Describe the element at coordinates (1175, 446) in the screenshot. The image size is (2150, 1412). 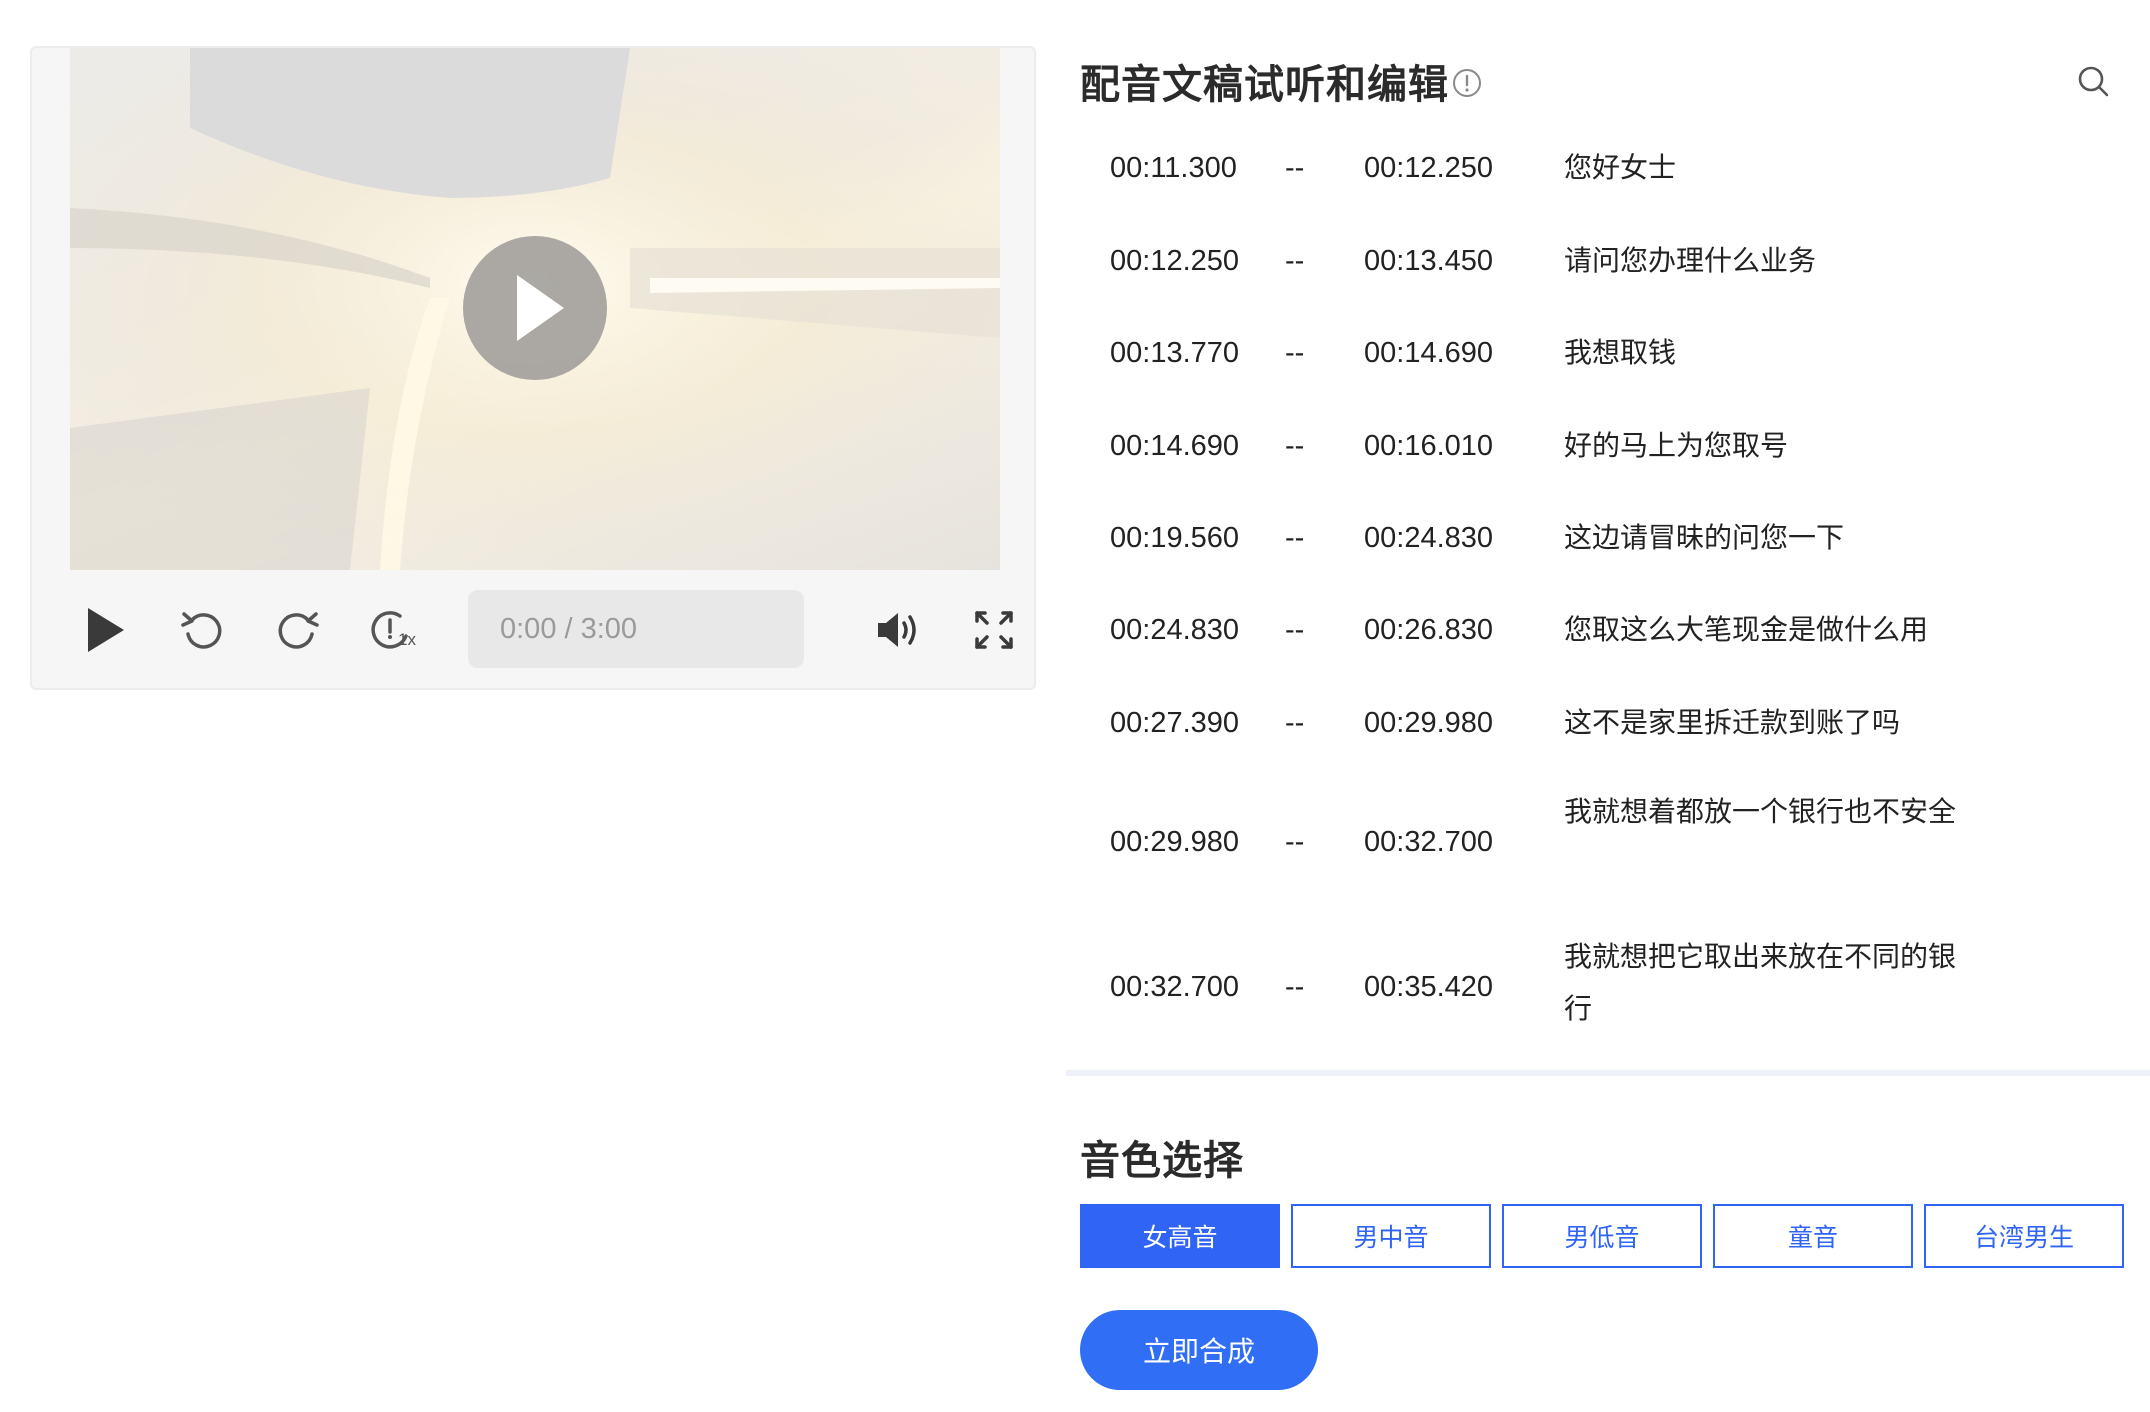
I see `start-time: 00:14.690` at that location.